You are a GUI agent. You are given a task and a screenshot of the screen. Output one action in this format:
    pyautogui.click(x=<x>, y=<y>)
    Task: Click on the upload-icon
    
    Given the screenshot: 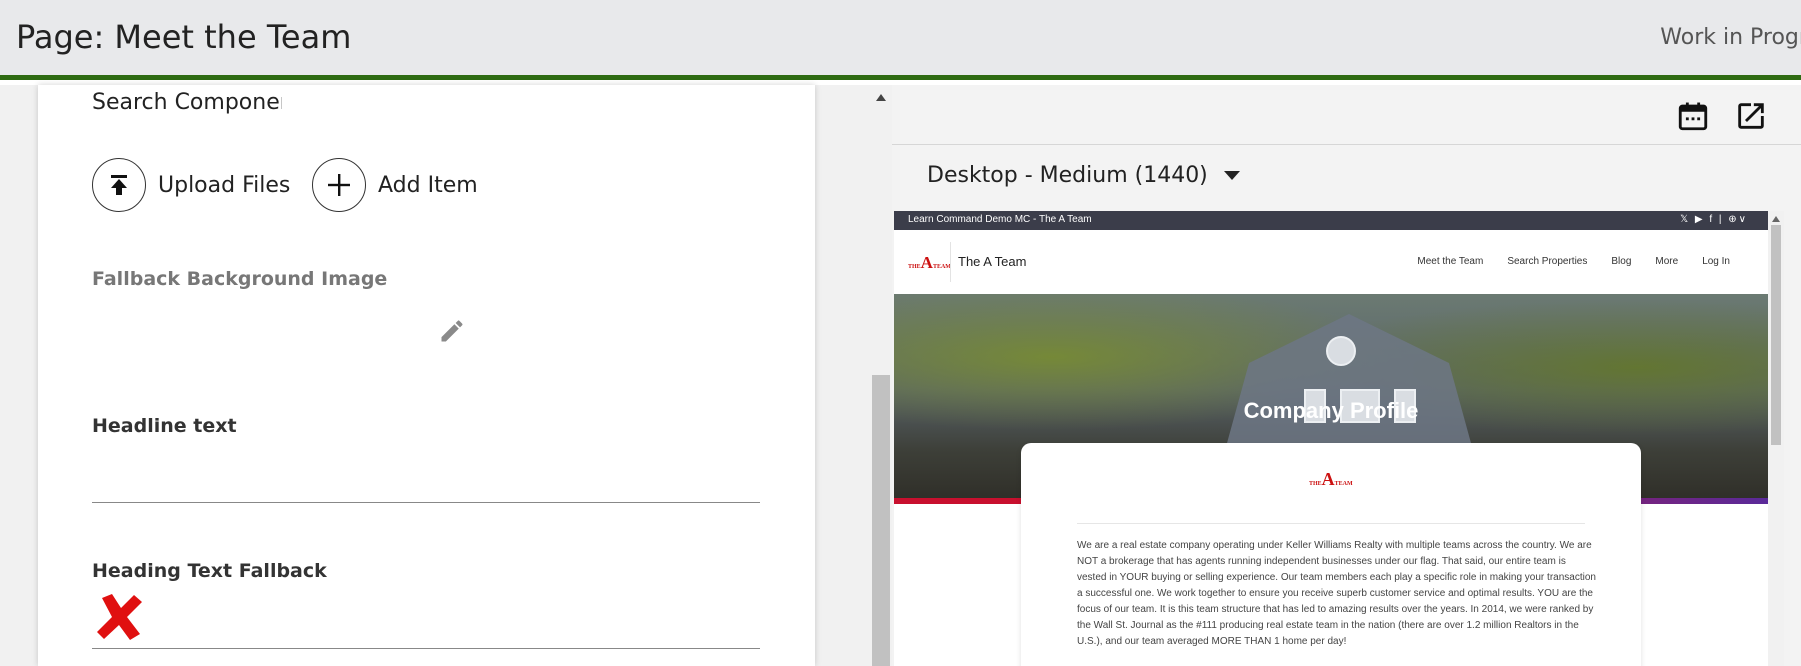 What is the action you would take?
    pyautogui.click(x=119, y=185)
    